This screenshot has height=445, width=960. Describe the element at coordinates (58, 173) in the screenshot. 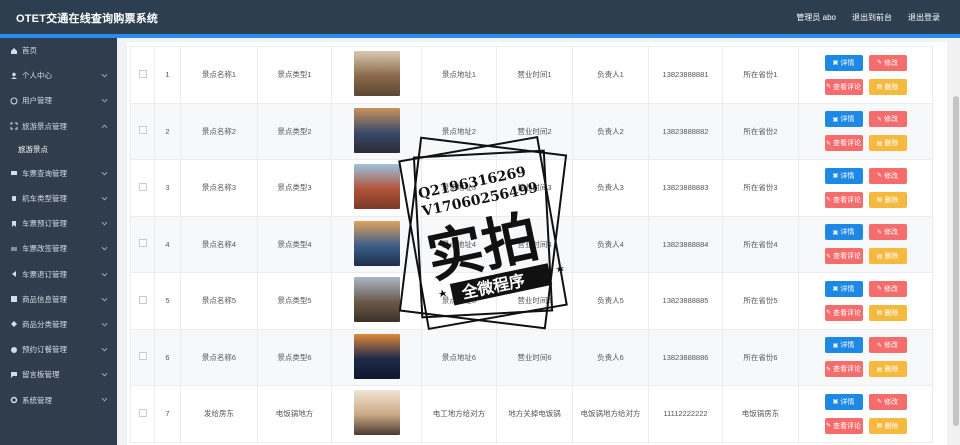

I see `sidebar-item-4: 车票查询管理` at that location.